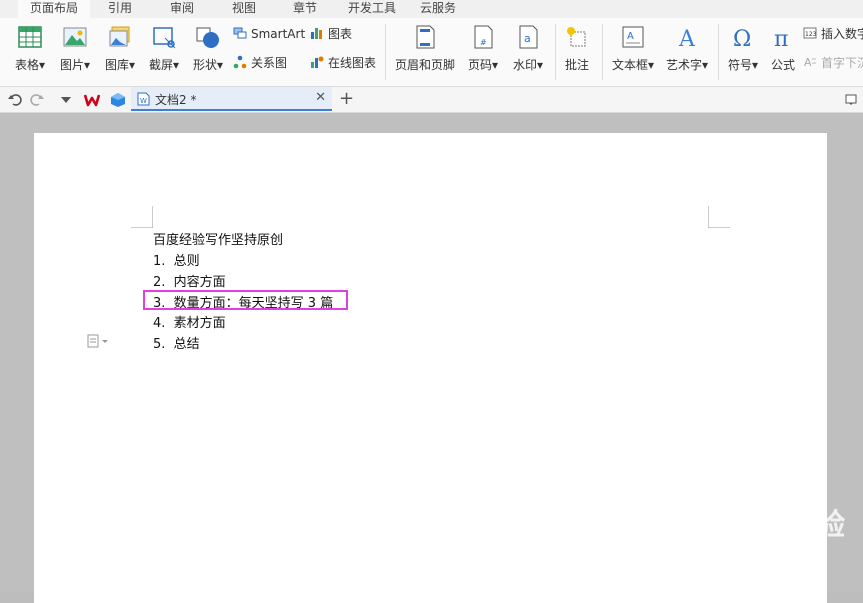 The width and height of the screenshot is (863, 603). Describe the element at coordinates (142, 217) in the screenshot. I see `margin-corner-top-left` at that location.